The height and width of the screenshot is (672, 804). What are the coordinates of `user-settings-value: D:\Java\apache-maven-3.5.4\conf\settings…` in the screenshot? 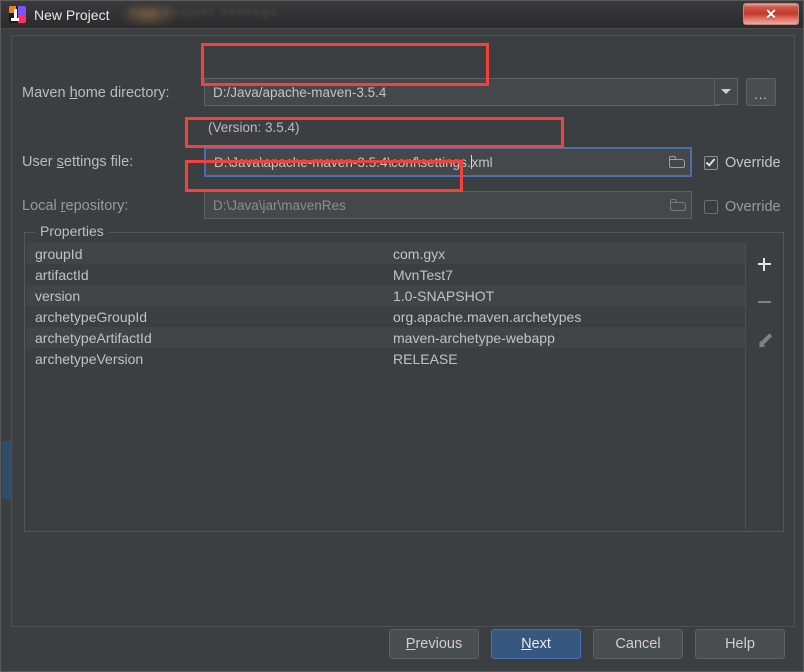 It's located at (342, 162).